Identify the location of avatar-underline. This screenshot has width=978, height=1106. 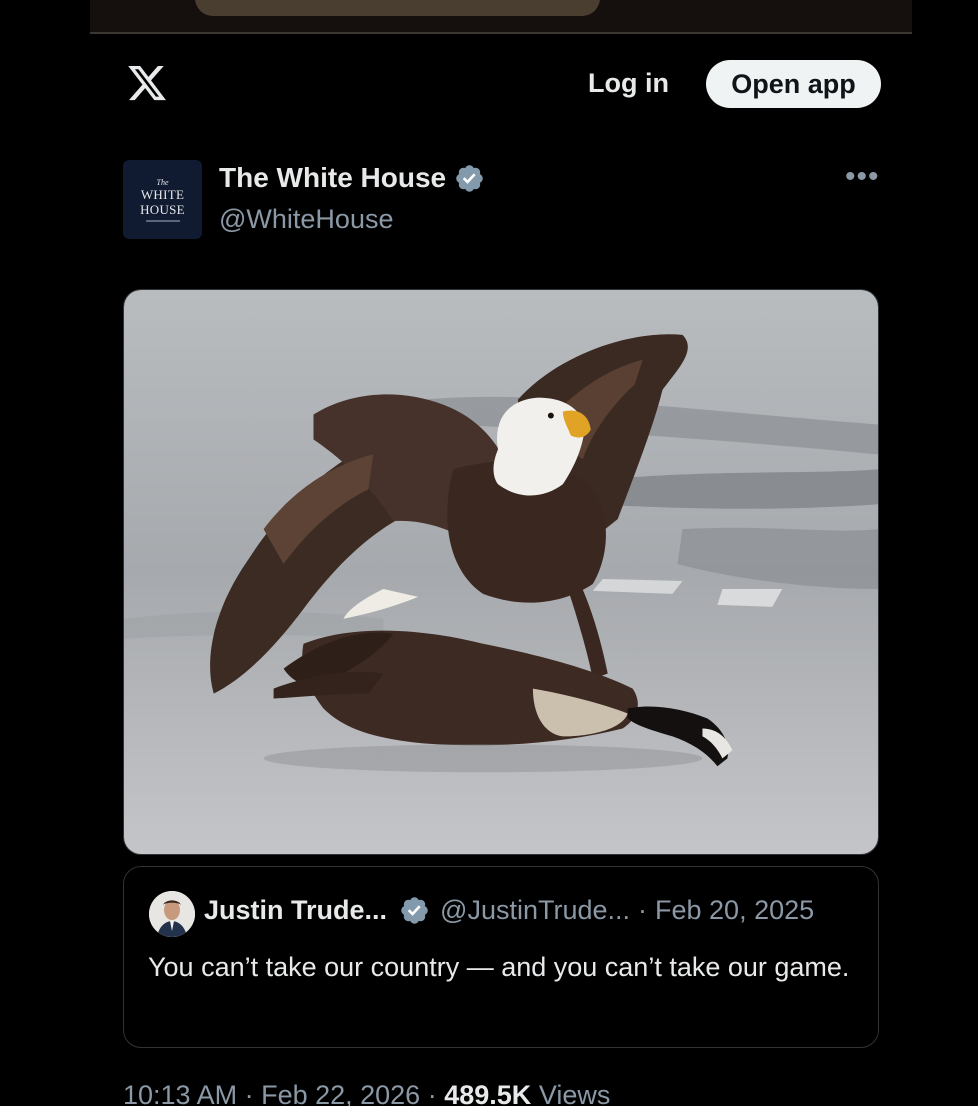
(162, 220).